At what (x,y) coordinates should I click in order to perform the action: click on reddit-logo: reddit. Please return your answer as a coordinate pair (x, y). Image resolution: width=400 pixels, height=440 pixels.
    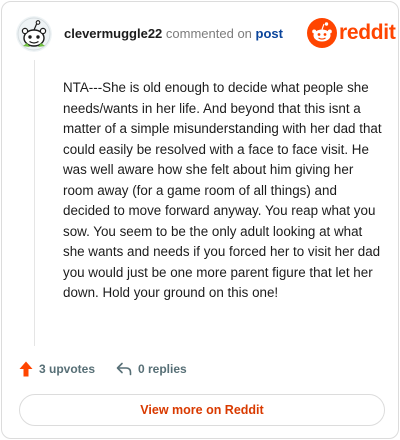
    Looking at the image, I should click on (351, 33).